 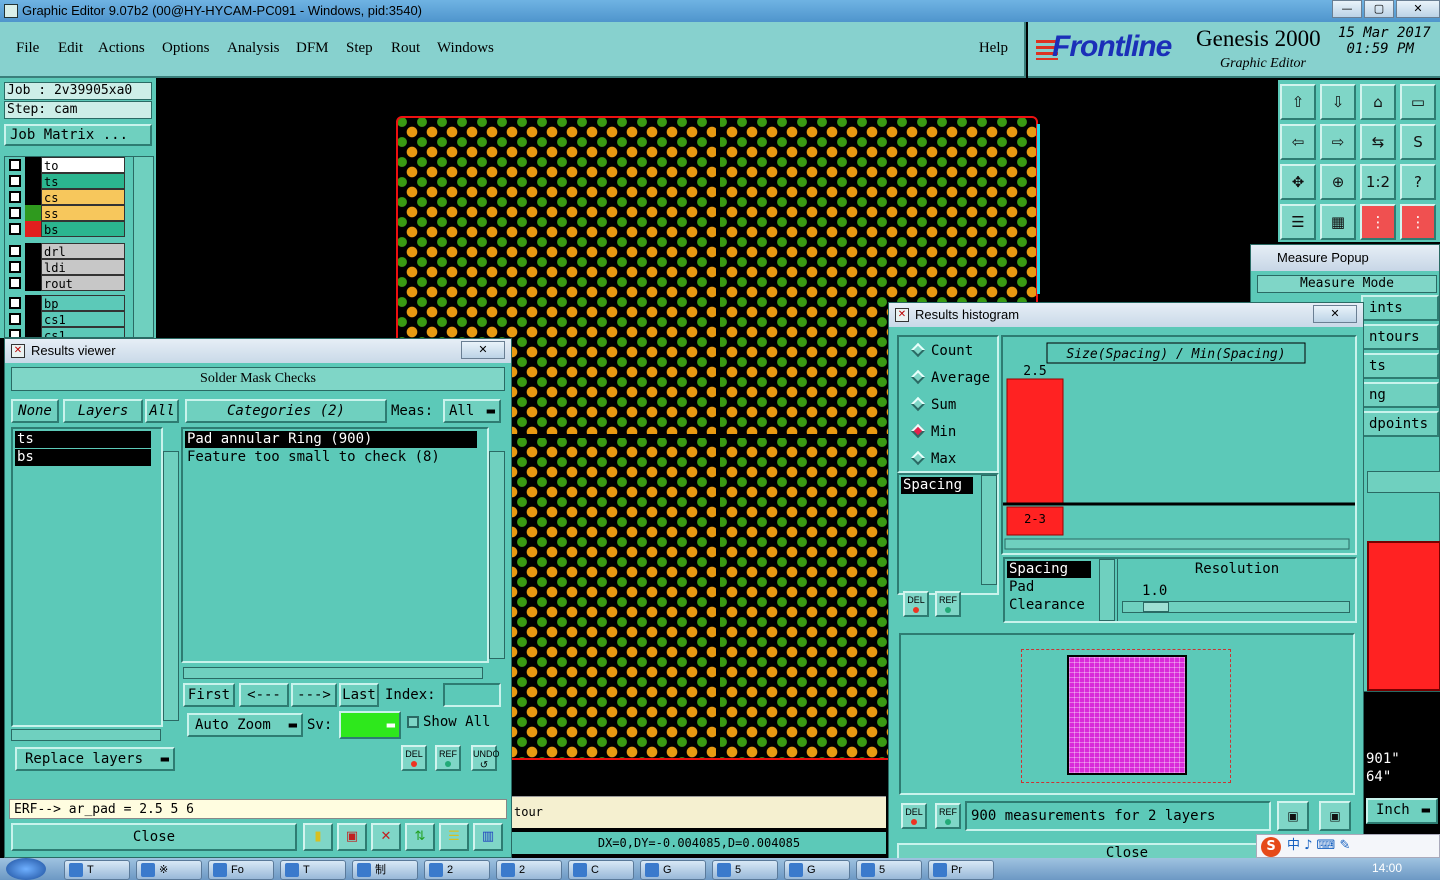 What do you see at coordinates (1049, 569) in the screenshot?
I see `field-item-spacing: Spacing` at bounding box center [1049, 569].